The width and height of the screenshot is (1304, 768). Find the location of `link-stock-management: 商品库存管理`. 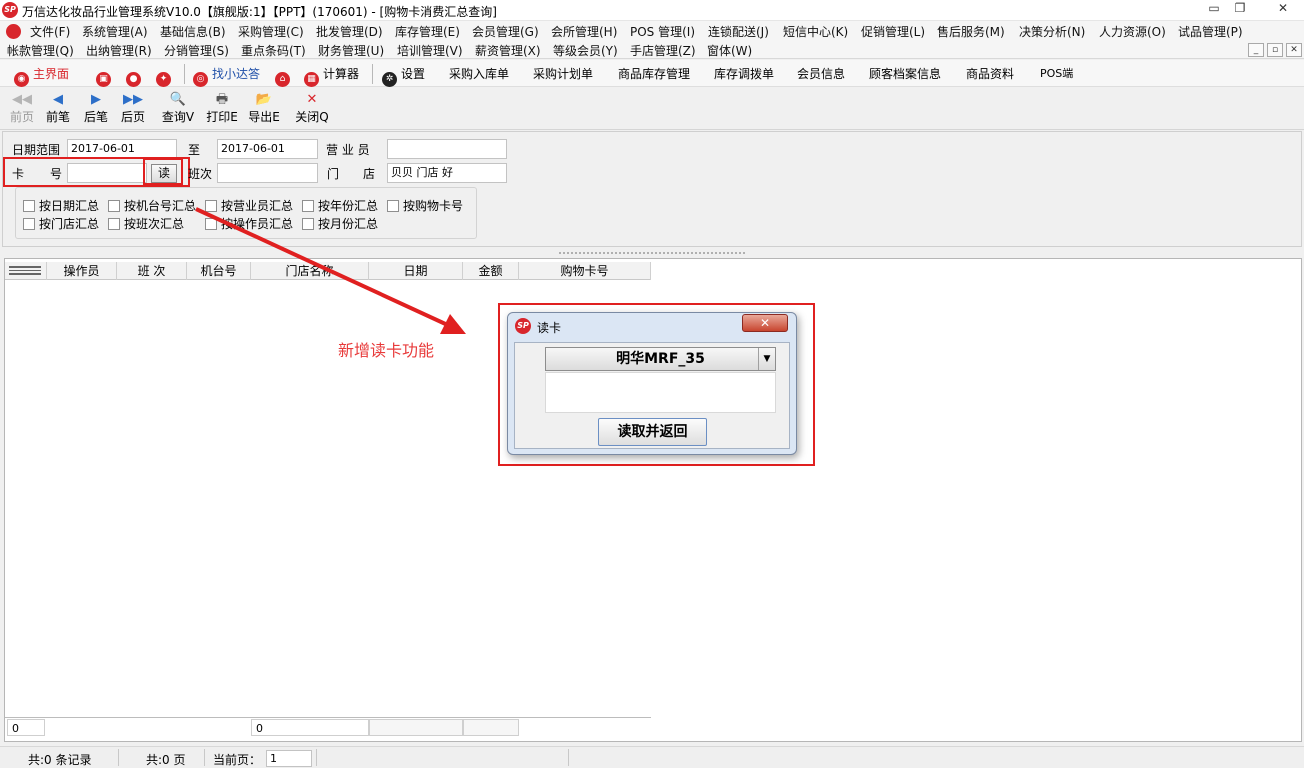

link-stock-management: 商品库存管理 is located at coordinates (654, 74).